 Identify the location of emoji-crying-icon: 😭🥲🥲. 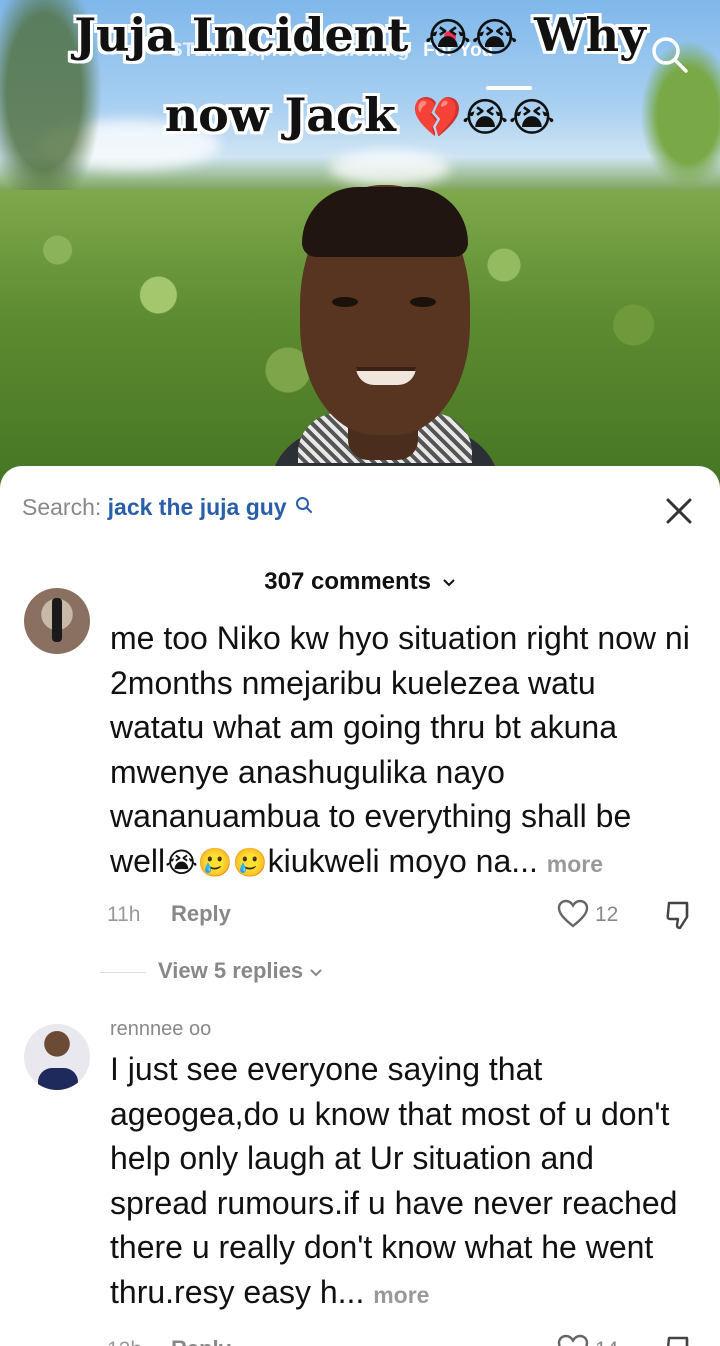
(216, 862).